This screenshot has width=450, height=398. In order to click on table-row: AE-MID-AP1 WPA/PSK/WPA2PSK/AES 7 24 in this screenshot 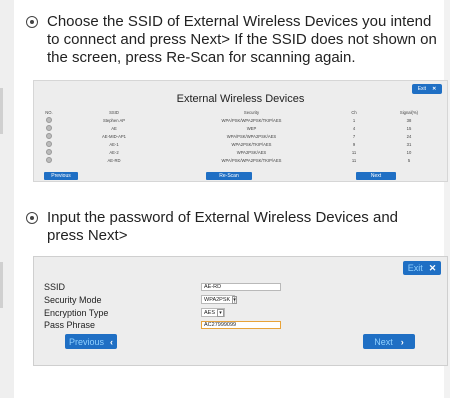, I will do `click(241, 136)`.